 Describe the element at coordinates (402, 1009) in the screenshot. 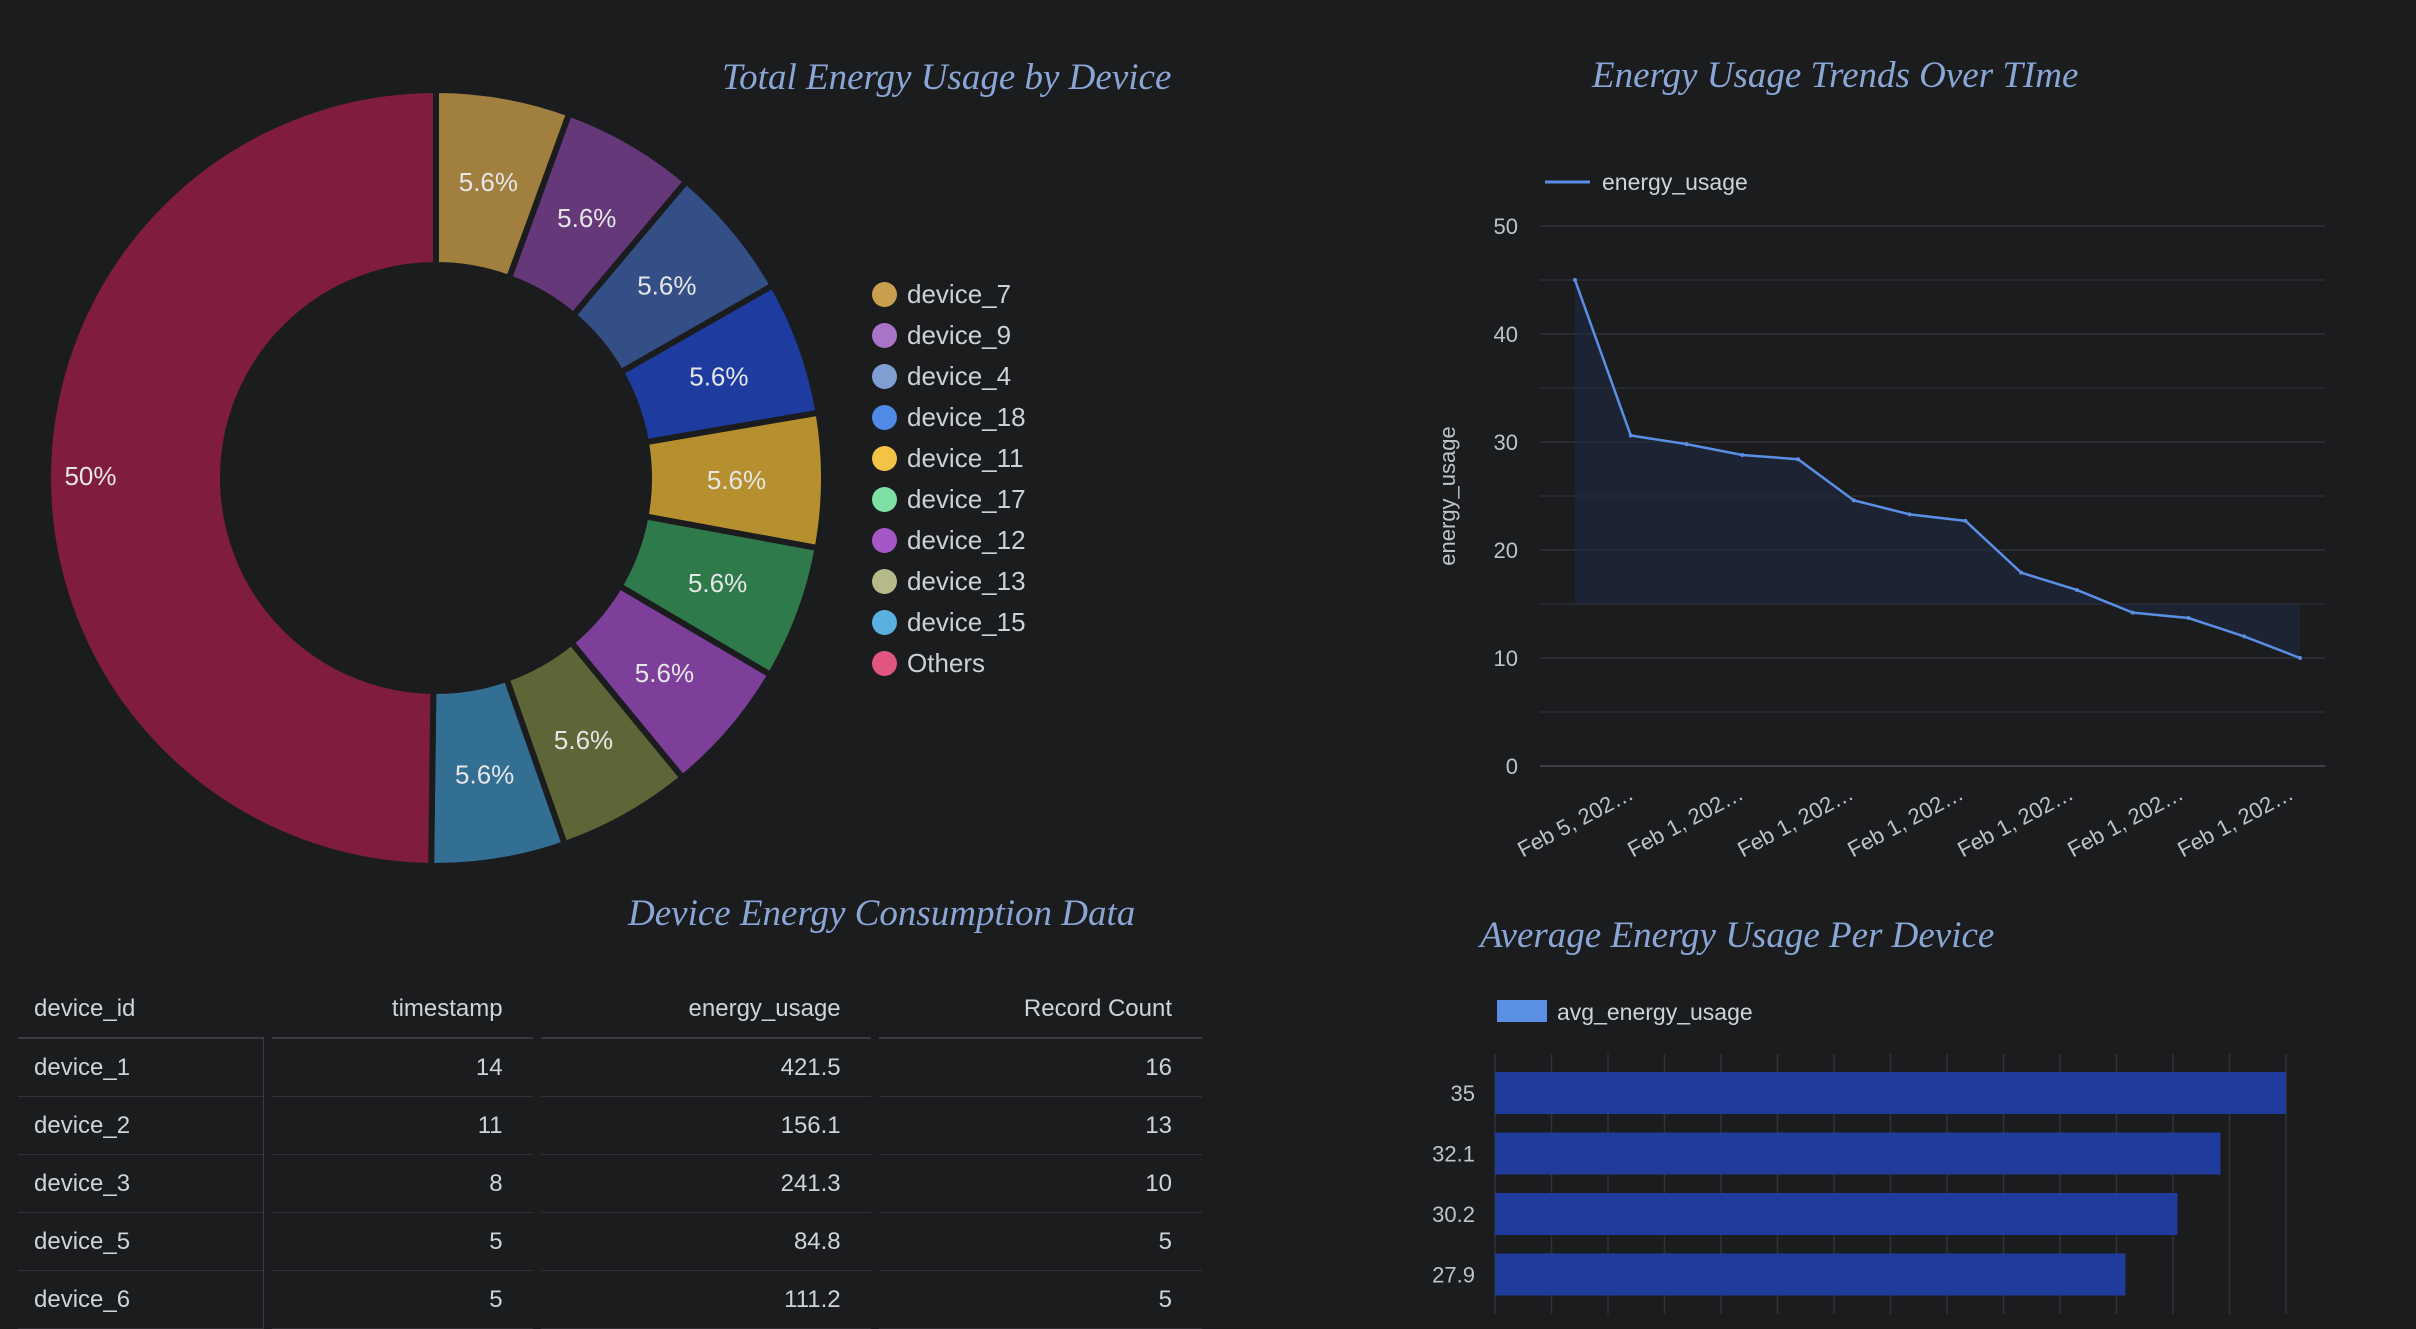

I see `column-header: timestamp` at that location.